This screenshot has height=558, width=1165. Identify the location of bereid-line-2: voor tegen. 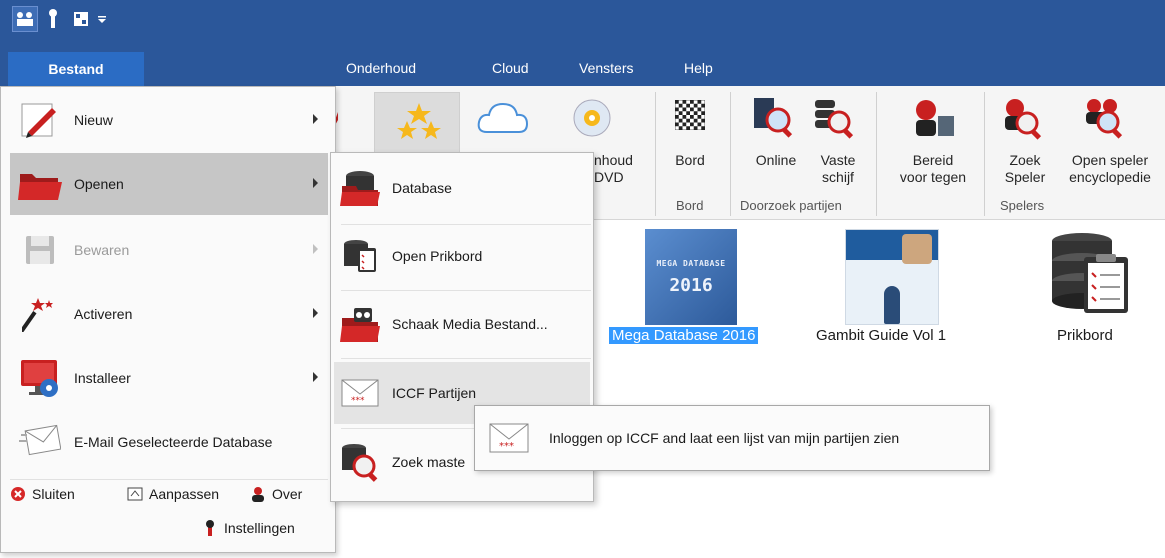
(933, 177).